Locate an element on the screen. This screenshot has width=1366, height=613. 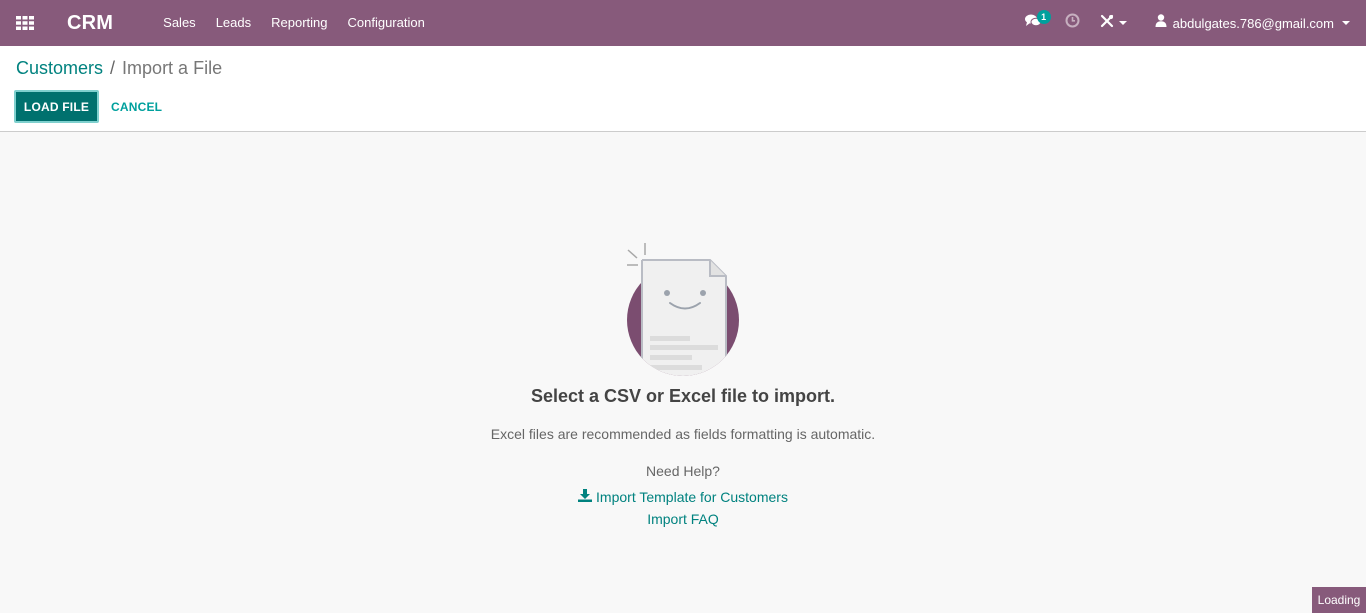
load-file-button: LOAD FILE is located at coordinates (56, 106).